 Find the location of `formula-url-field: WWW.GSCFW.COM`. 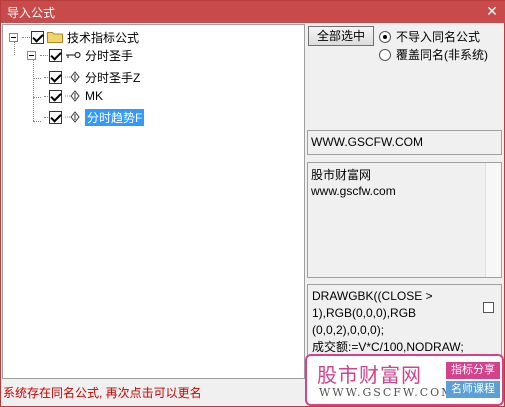

formula-url-field: WWW.GSCFW.COM is located at coordinates (404, 142).